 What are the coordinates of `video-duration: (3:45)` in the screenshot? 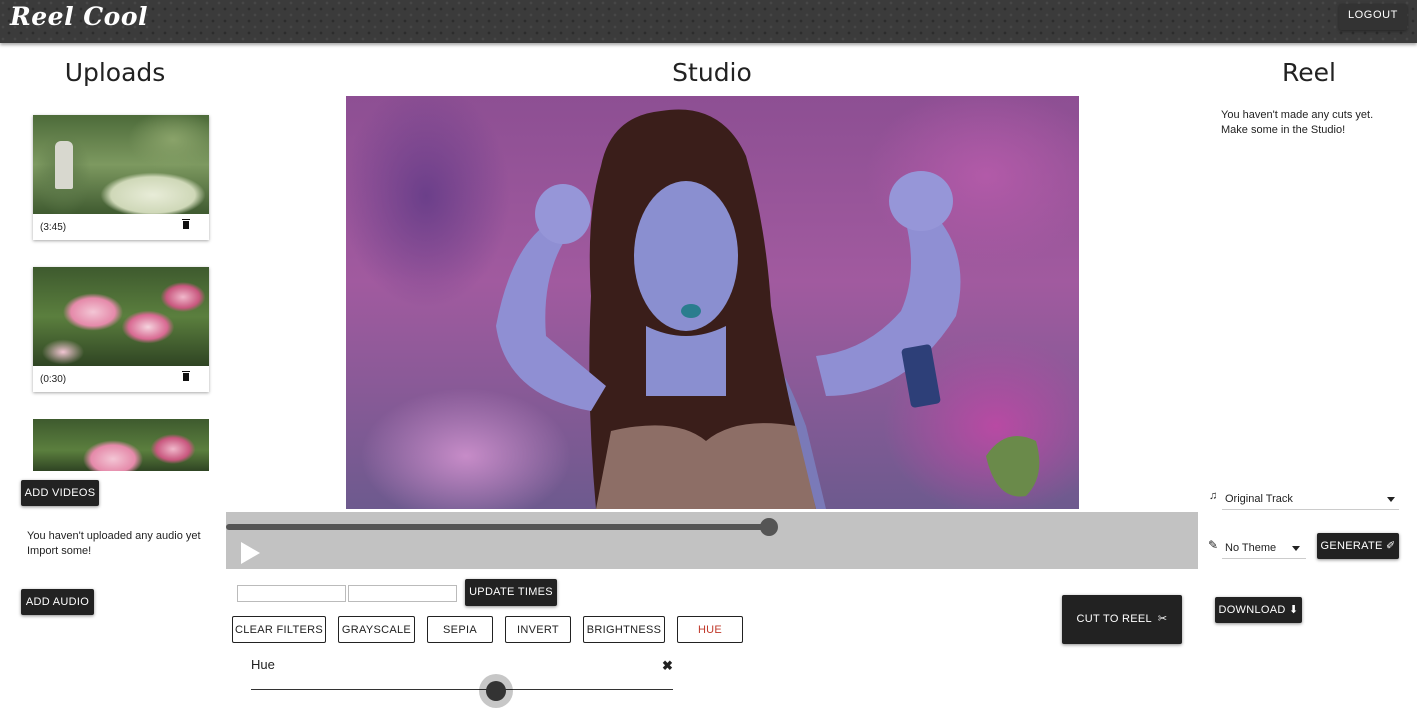 It's located at (53, 227).